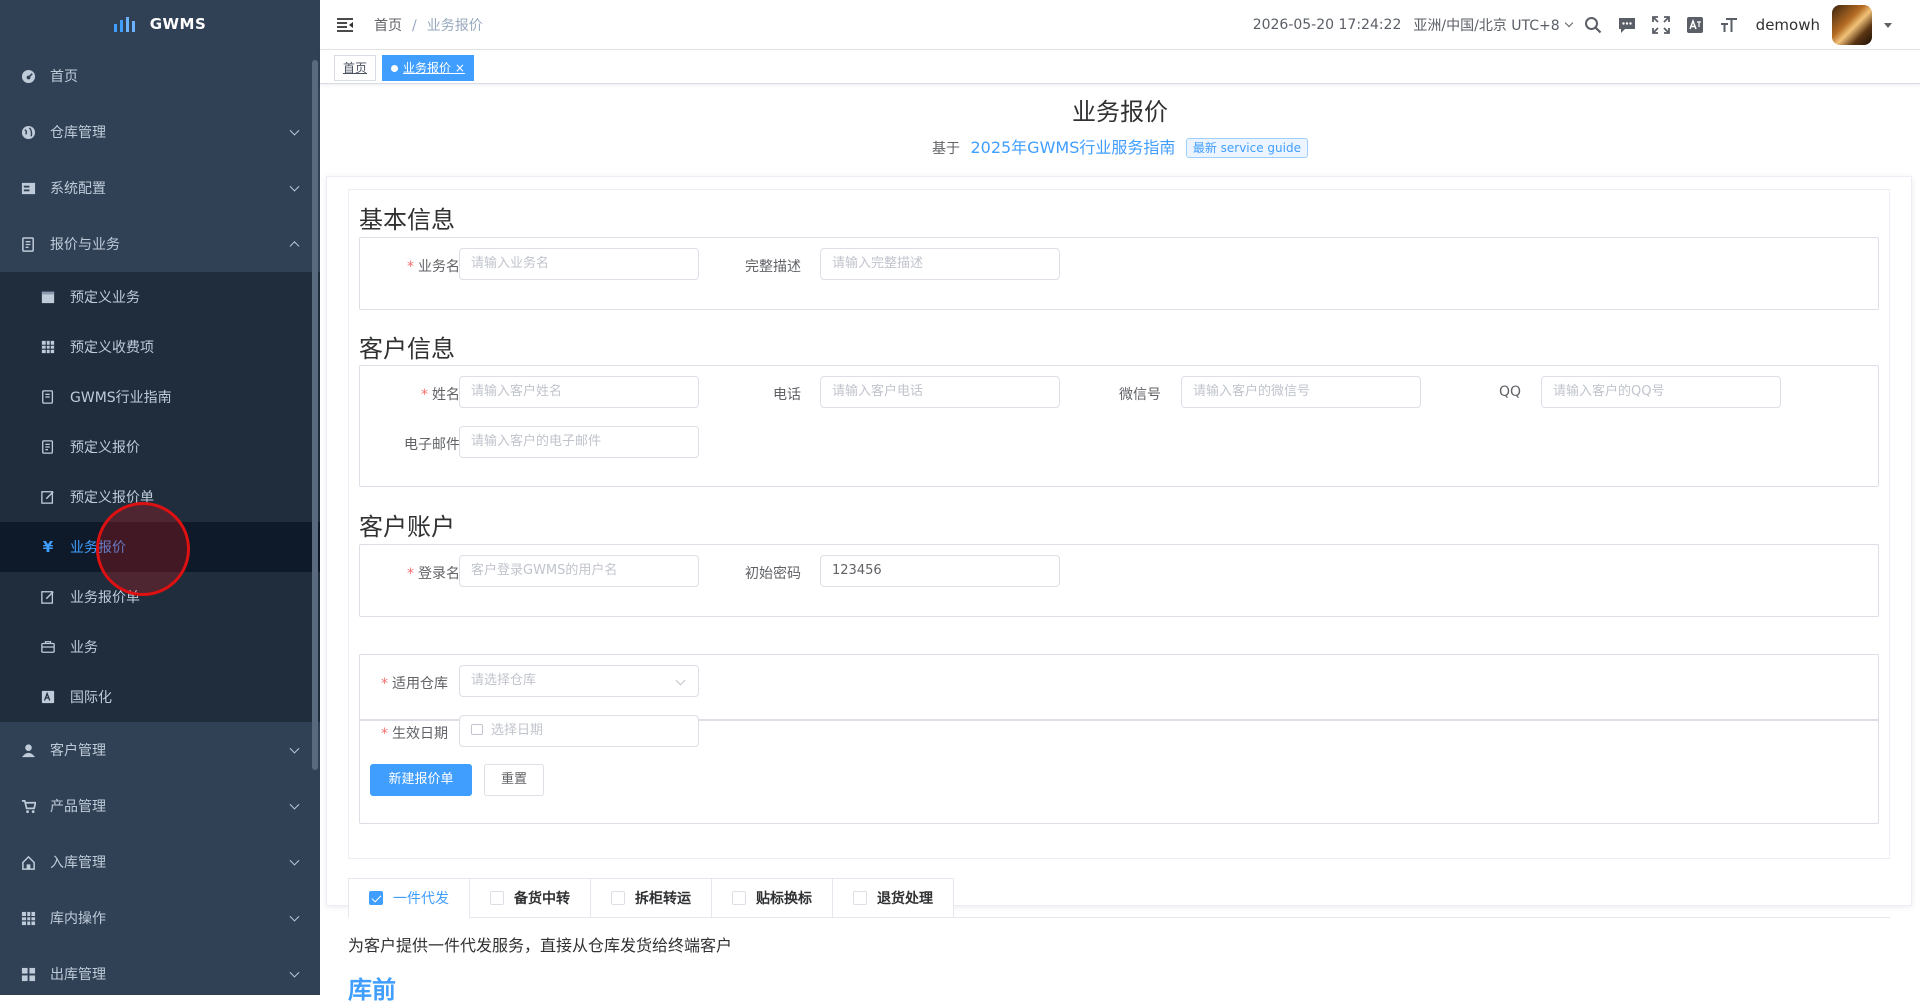 This screenshot has height=1005, width=1920. What do you see at coordinates (1121, 394) in the screenshot?
I see `wechat-label: 微信号` at bounding box center [1121, 394].